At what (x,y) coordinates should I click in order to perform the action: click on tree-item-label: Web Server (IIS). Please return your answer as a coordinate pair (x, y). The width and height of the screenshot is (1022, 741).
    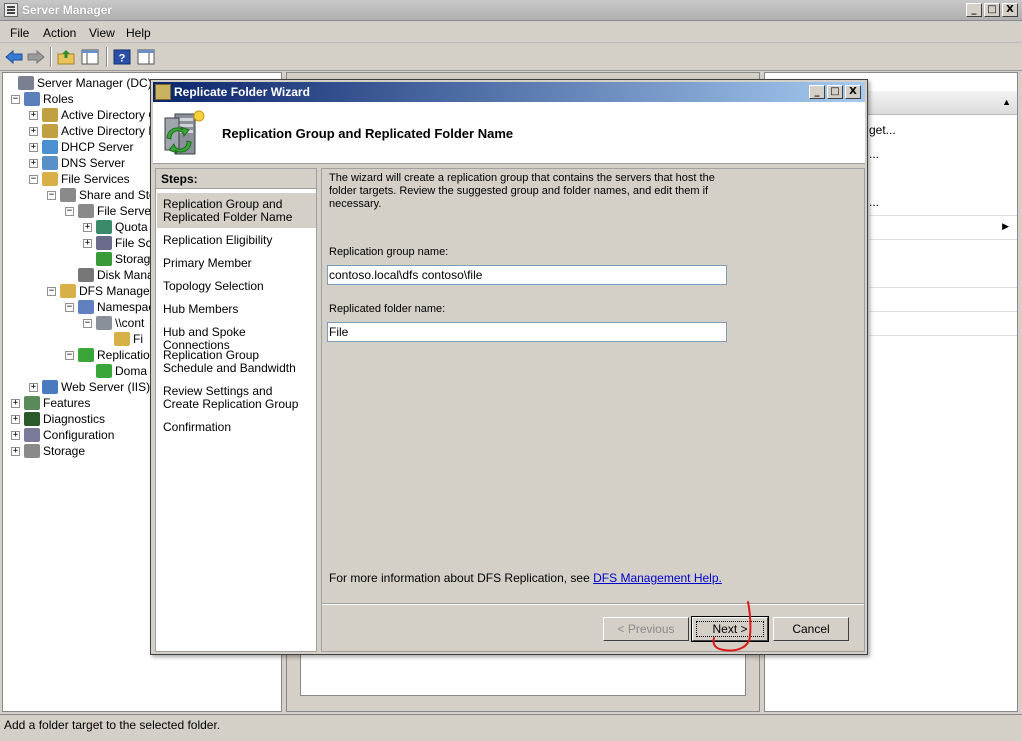
    Looking at the image, I should click on (106, 387).